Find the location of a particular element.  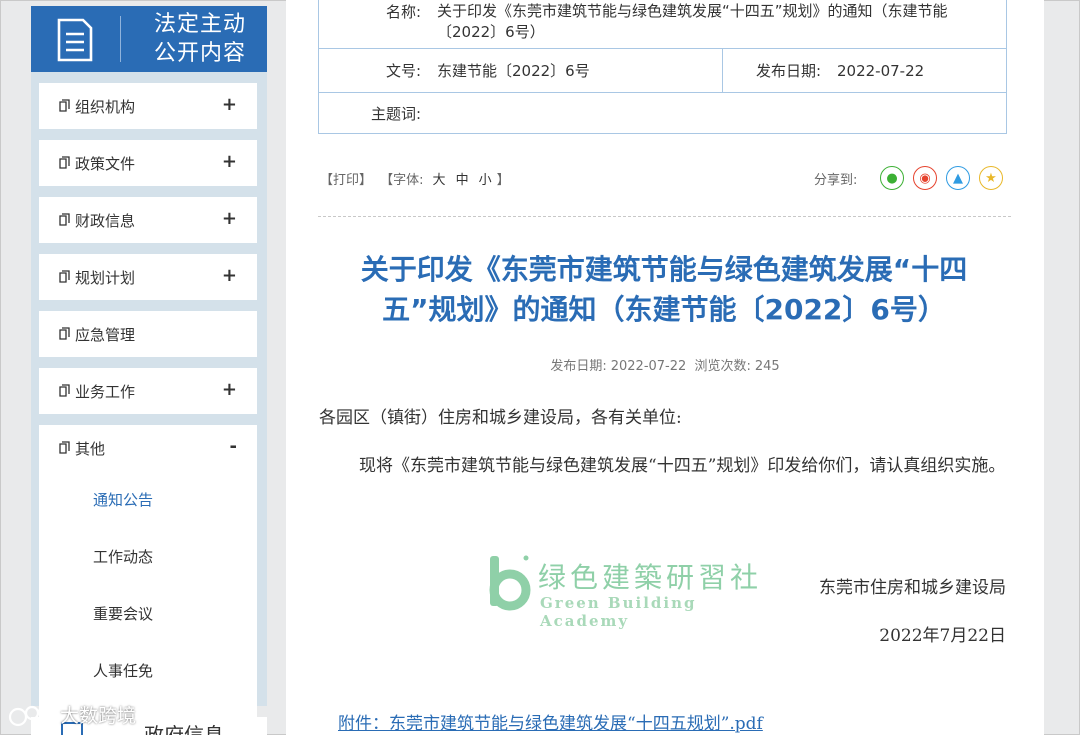

sidebar-item-label: 政策文件 is located at coordinates (105, 164).